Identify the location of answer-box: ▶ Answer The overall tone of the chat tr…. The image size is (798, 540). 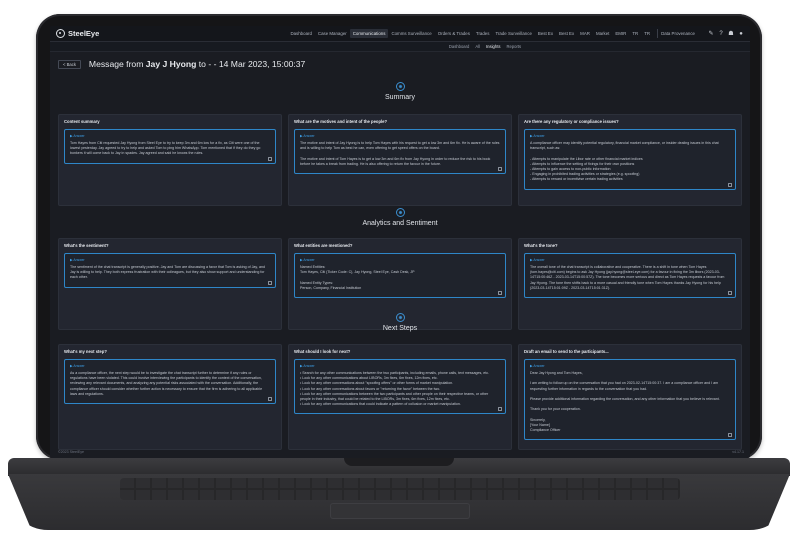
(630, 276).